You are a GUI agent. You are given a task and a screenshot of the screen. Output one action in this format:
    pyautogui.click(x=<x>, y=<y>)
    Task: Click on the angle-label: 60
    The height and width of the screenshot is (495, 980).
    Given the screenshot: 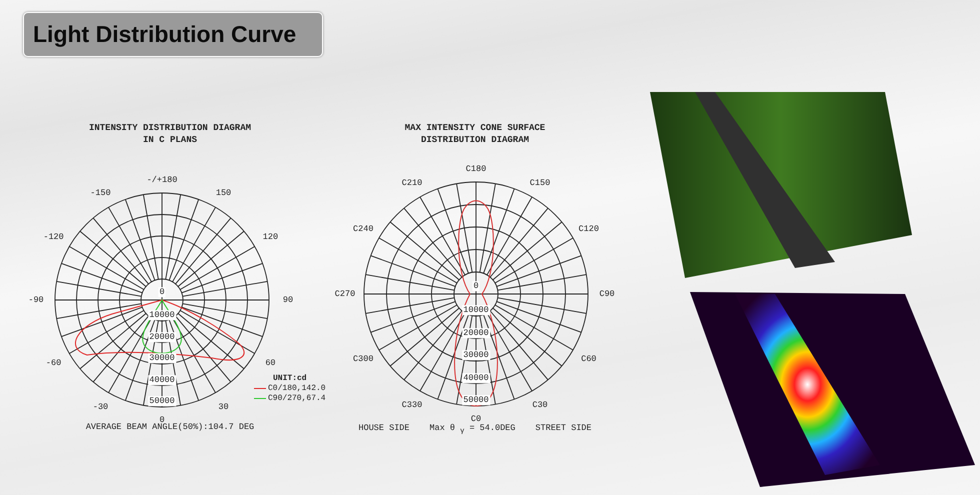 What is the action you would take?
    pyautogui.click(x=270, y=363)
    